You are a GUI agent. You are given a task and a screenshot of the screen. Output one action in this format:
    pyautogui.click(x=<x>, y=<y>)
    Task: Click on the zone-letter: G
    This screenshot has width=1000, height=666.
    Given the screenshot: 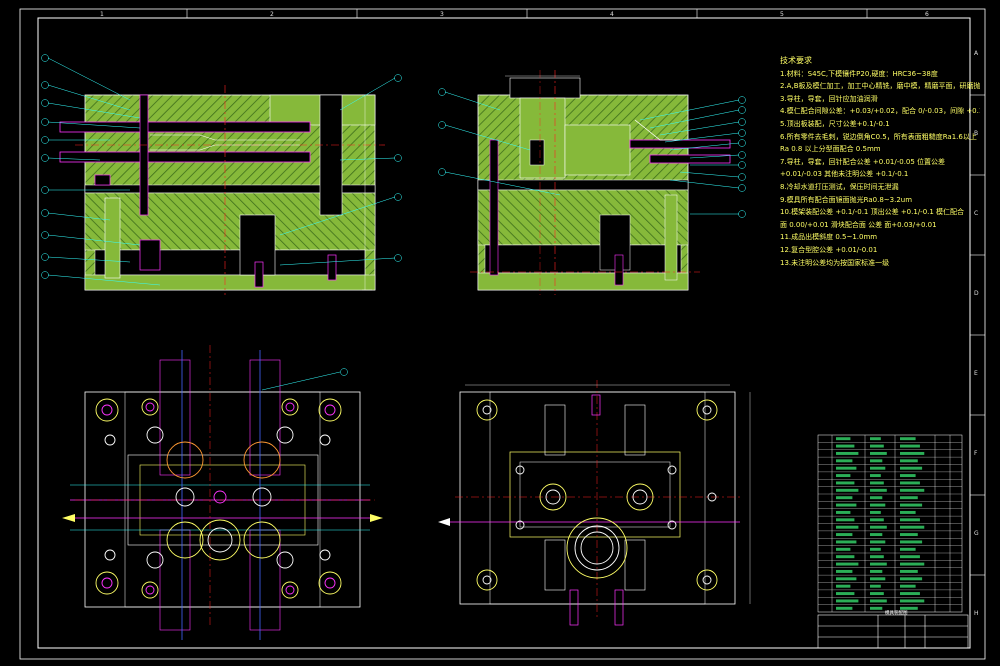 What is the action you would take?
    pyautogui.click(x=976, y=533)
    